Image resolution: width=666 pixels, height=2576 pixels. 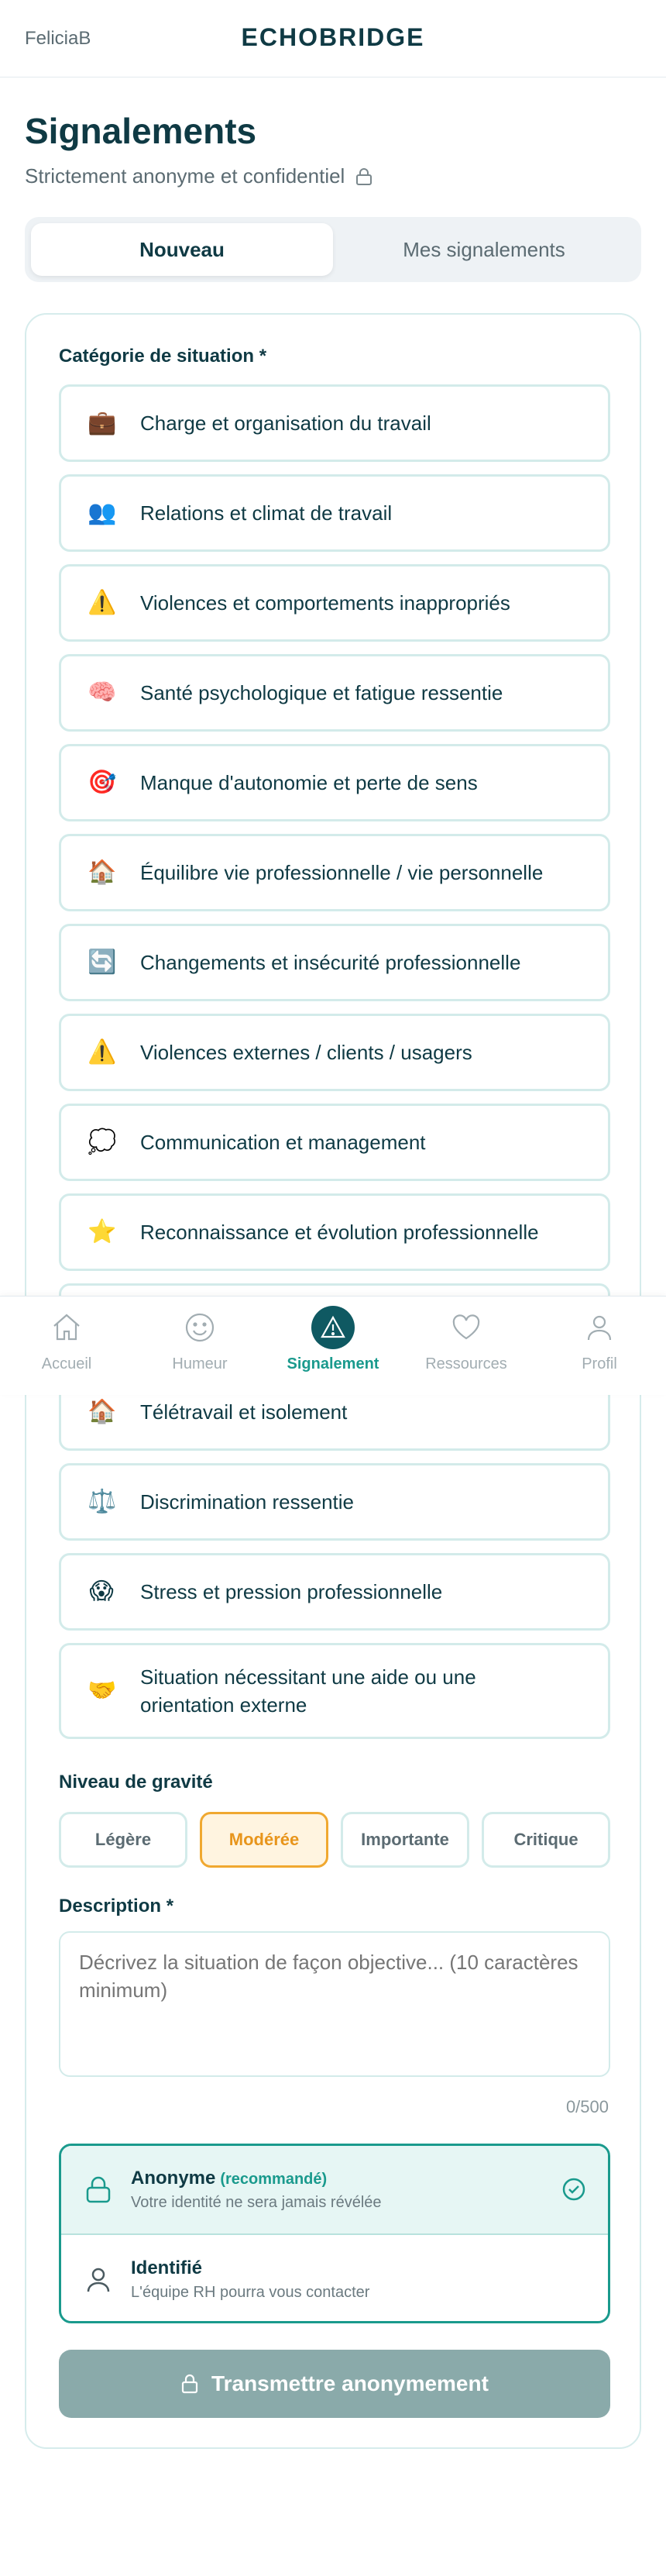 What do you see at coordinates (546, 1840) in the screenshot?
I see `severity-critique-button: Critique` at bounding box center [546, 1840].